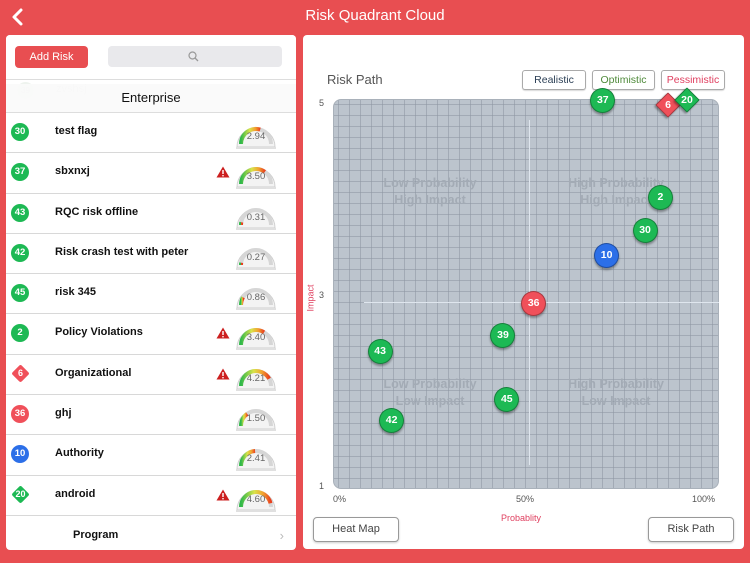 The image size is (750, 563). What do you see at coordinates (356, 529) in the screenshot?
I see `heat-map-button: Heat Map` at bounding box center [356, 529].